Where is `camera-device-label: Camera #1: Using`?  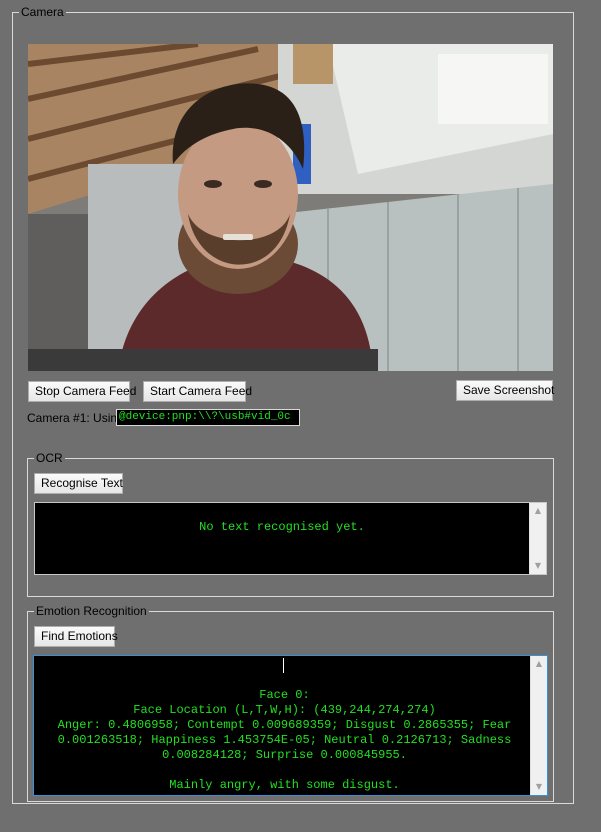
camera-device-label: Camera #1: Using is located at coordinates (75, 418).